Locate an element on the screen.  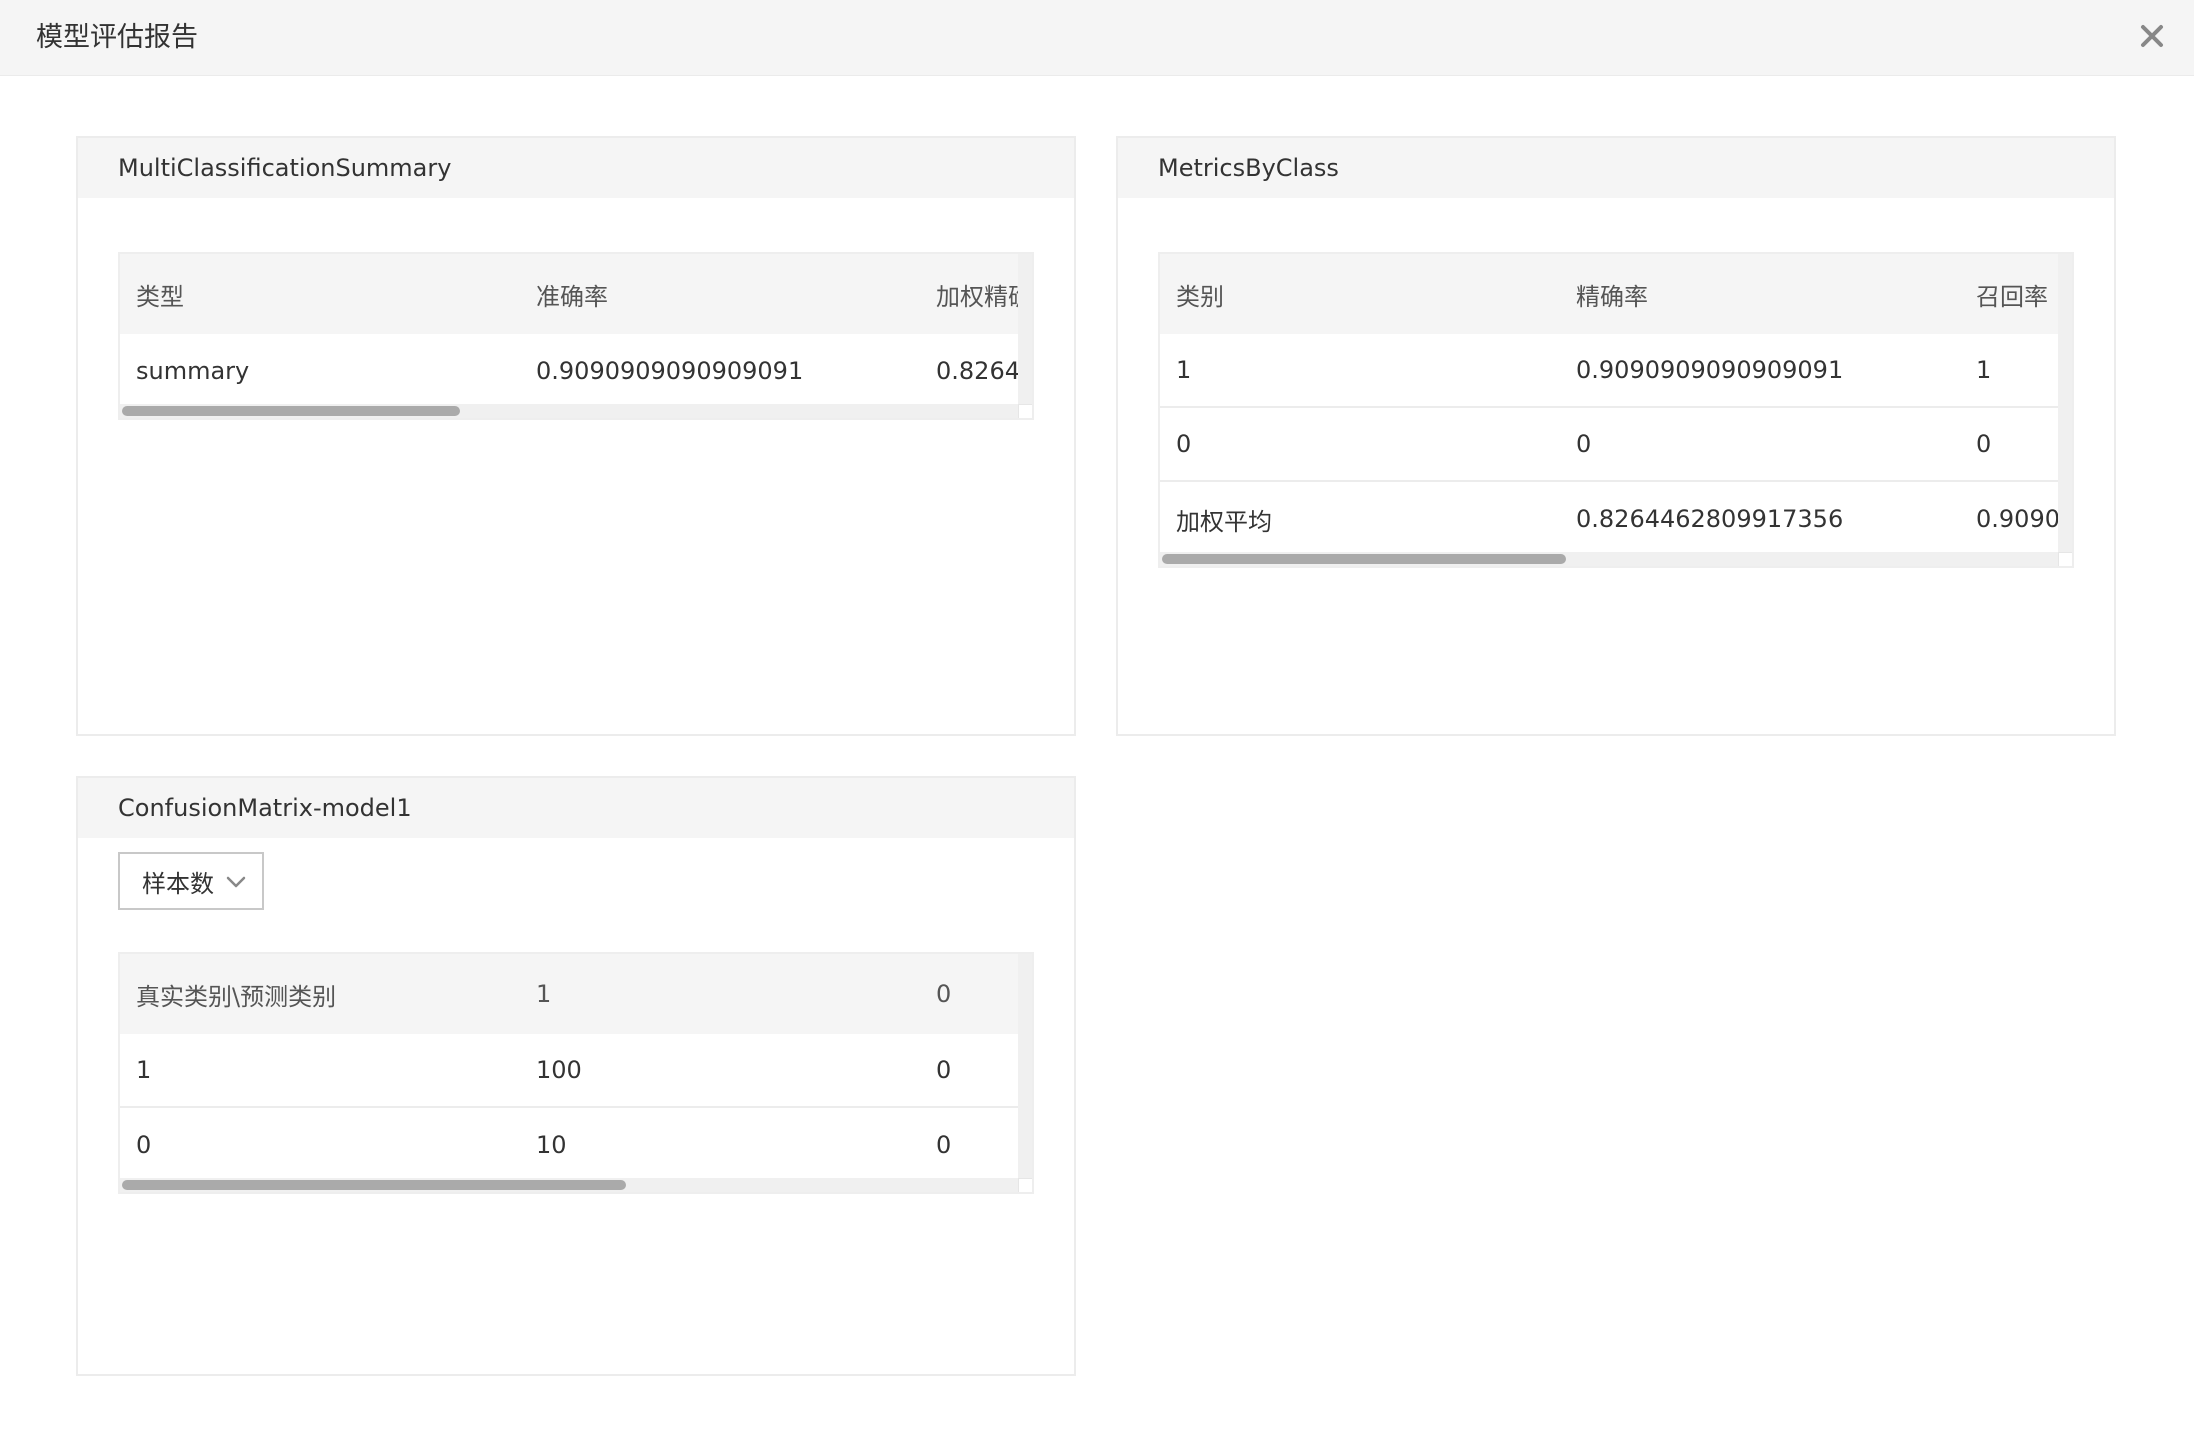
confusion-matrix-panel-header: ConfusionMatrix-model1 is located at coordinates (576, 808).